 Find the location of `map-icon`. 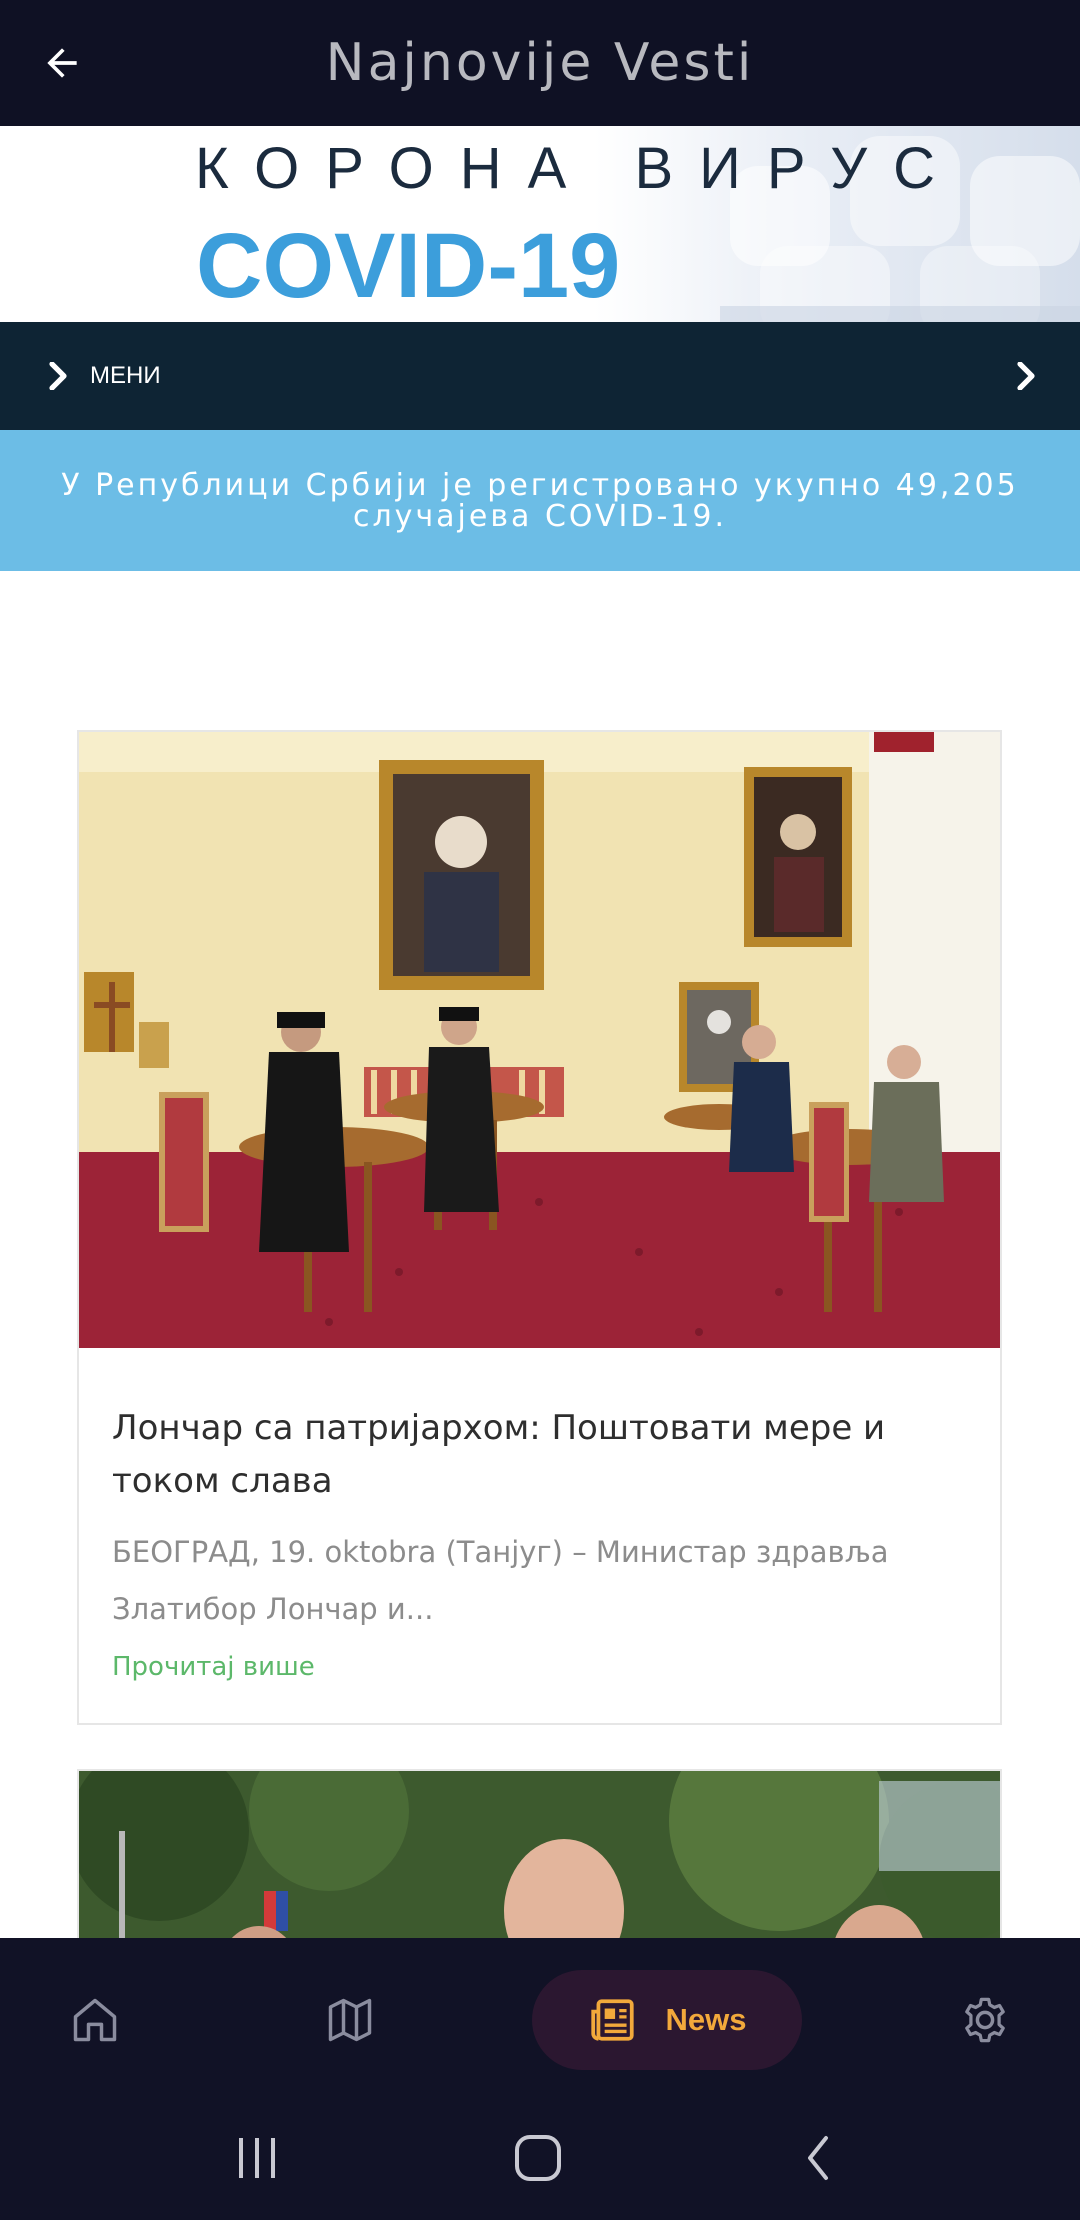

map-icon is located at coordinates (350, 2020).